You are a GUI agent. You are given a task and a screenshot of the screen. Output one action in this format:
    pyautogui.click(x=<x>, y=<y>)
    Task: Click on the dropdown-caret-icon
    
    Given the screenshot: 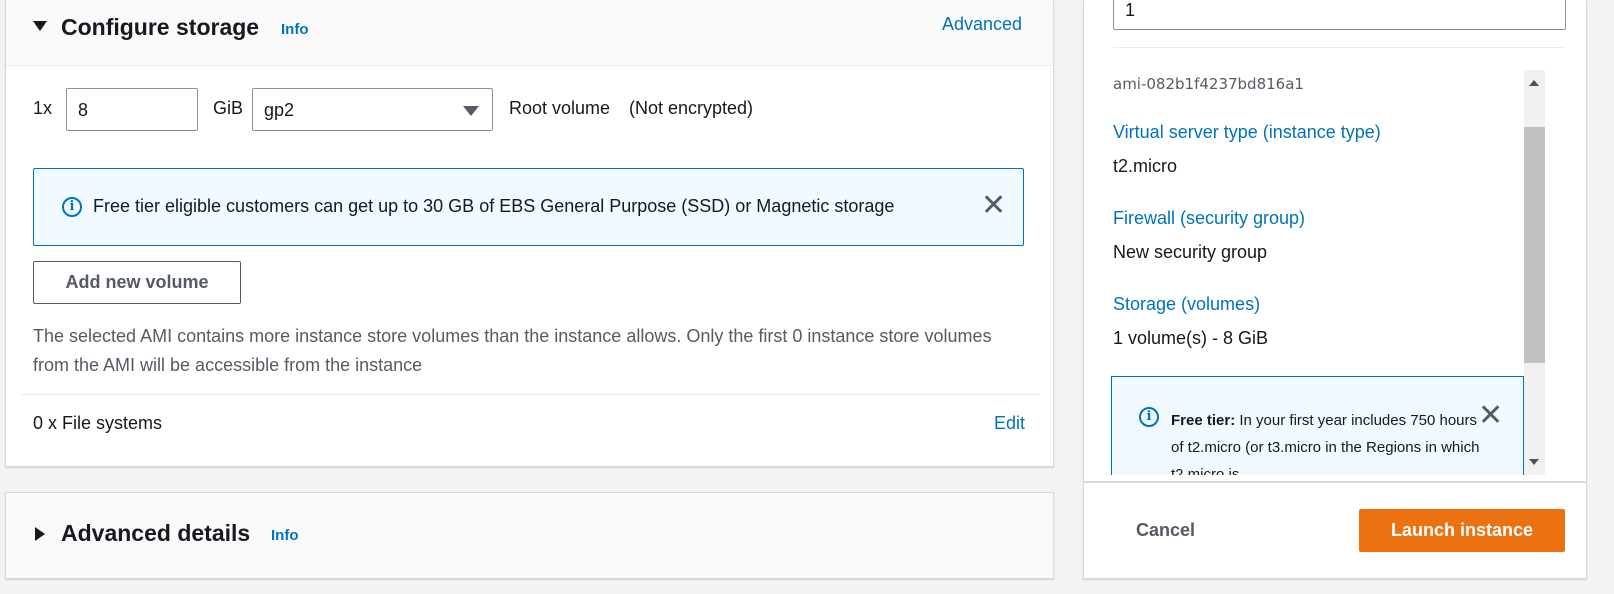 What is the action you would take?
    pyautogui.click(x=471, y=111)
    